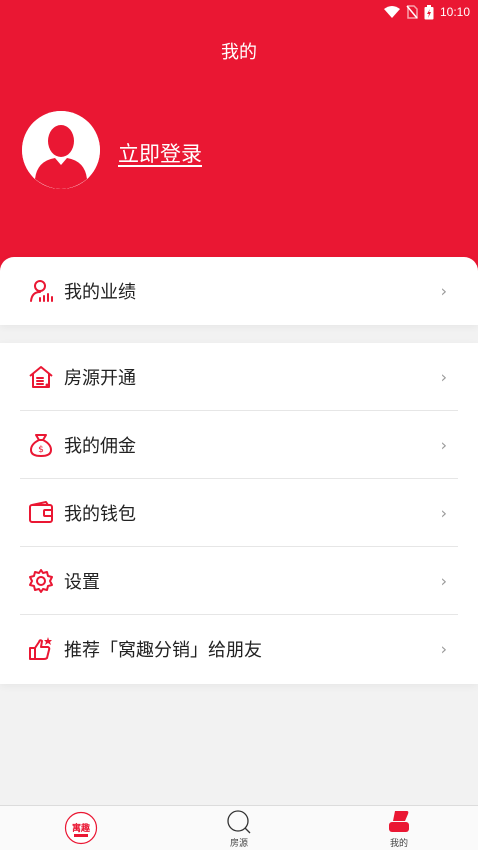 The image size is (478, 850). I want to click on menu-item-wallet: 我的钱包 ›, so click(239, 513).